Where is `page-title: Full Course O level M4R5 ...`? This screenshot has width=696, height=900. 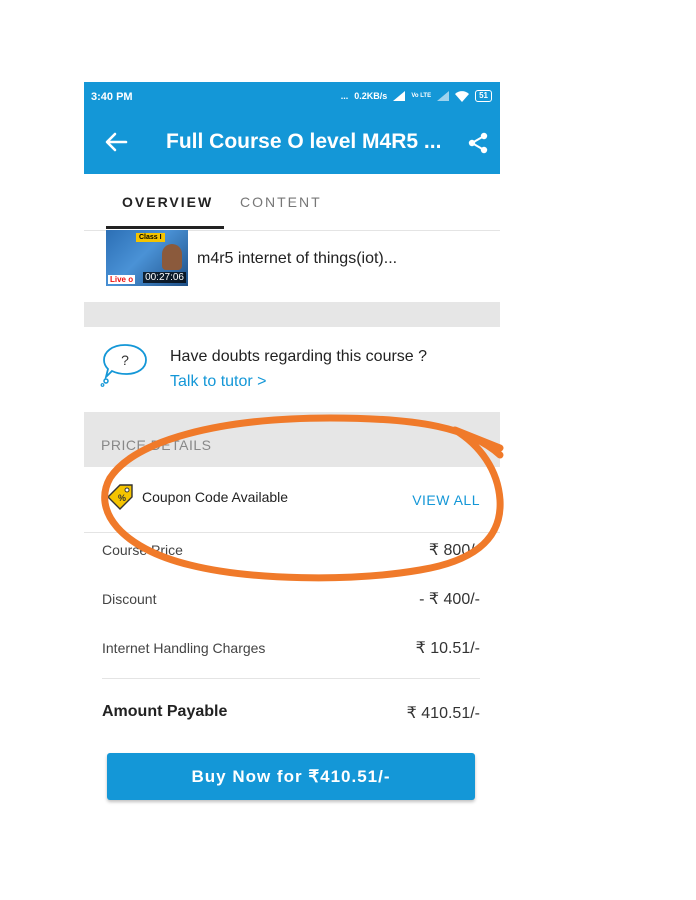 page-title: Full Course O level M4R5 ... is located at coordinates (304, 141).